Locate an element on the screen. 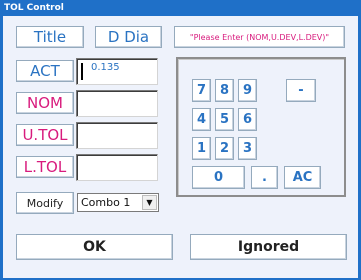 Image resolution: width=361 pixels, height=280 pixels. key-6: 6 is located at coordinates (247, 119).